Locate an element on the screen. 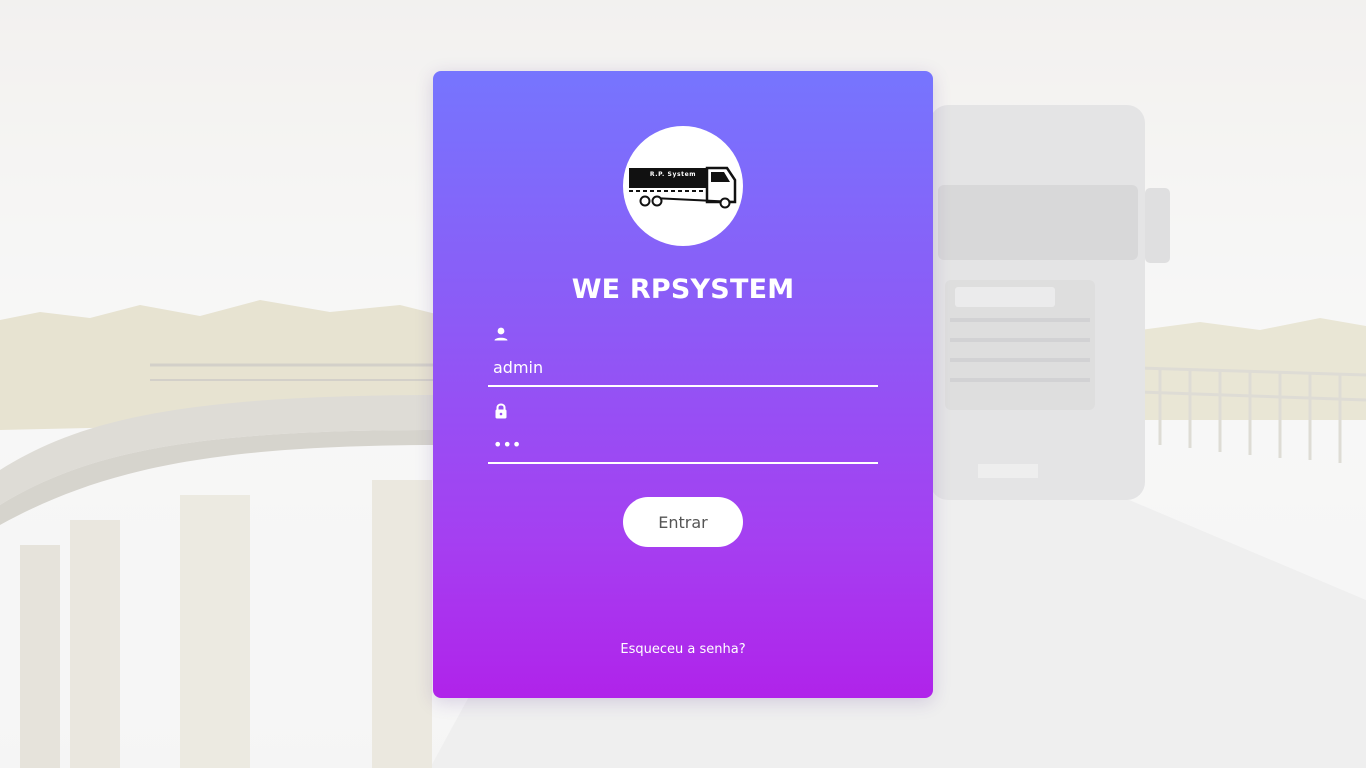 This screenshot has width=1366, height=768. username-input is located at coordinates (683, 368).